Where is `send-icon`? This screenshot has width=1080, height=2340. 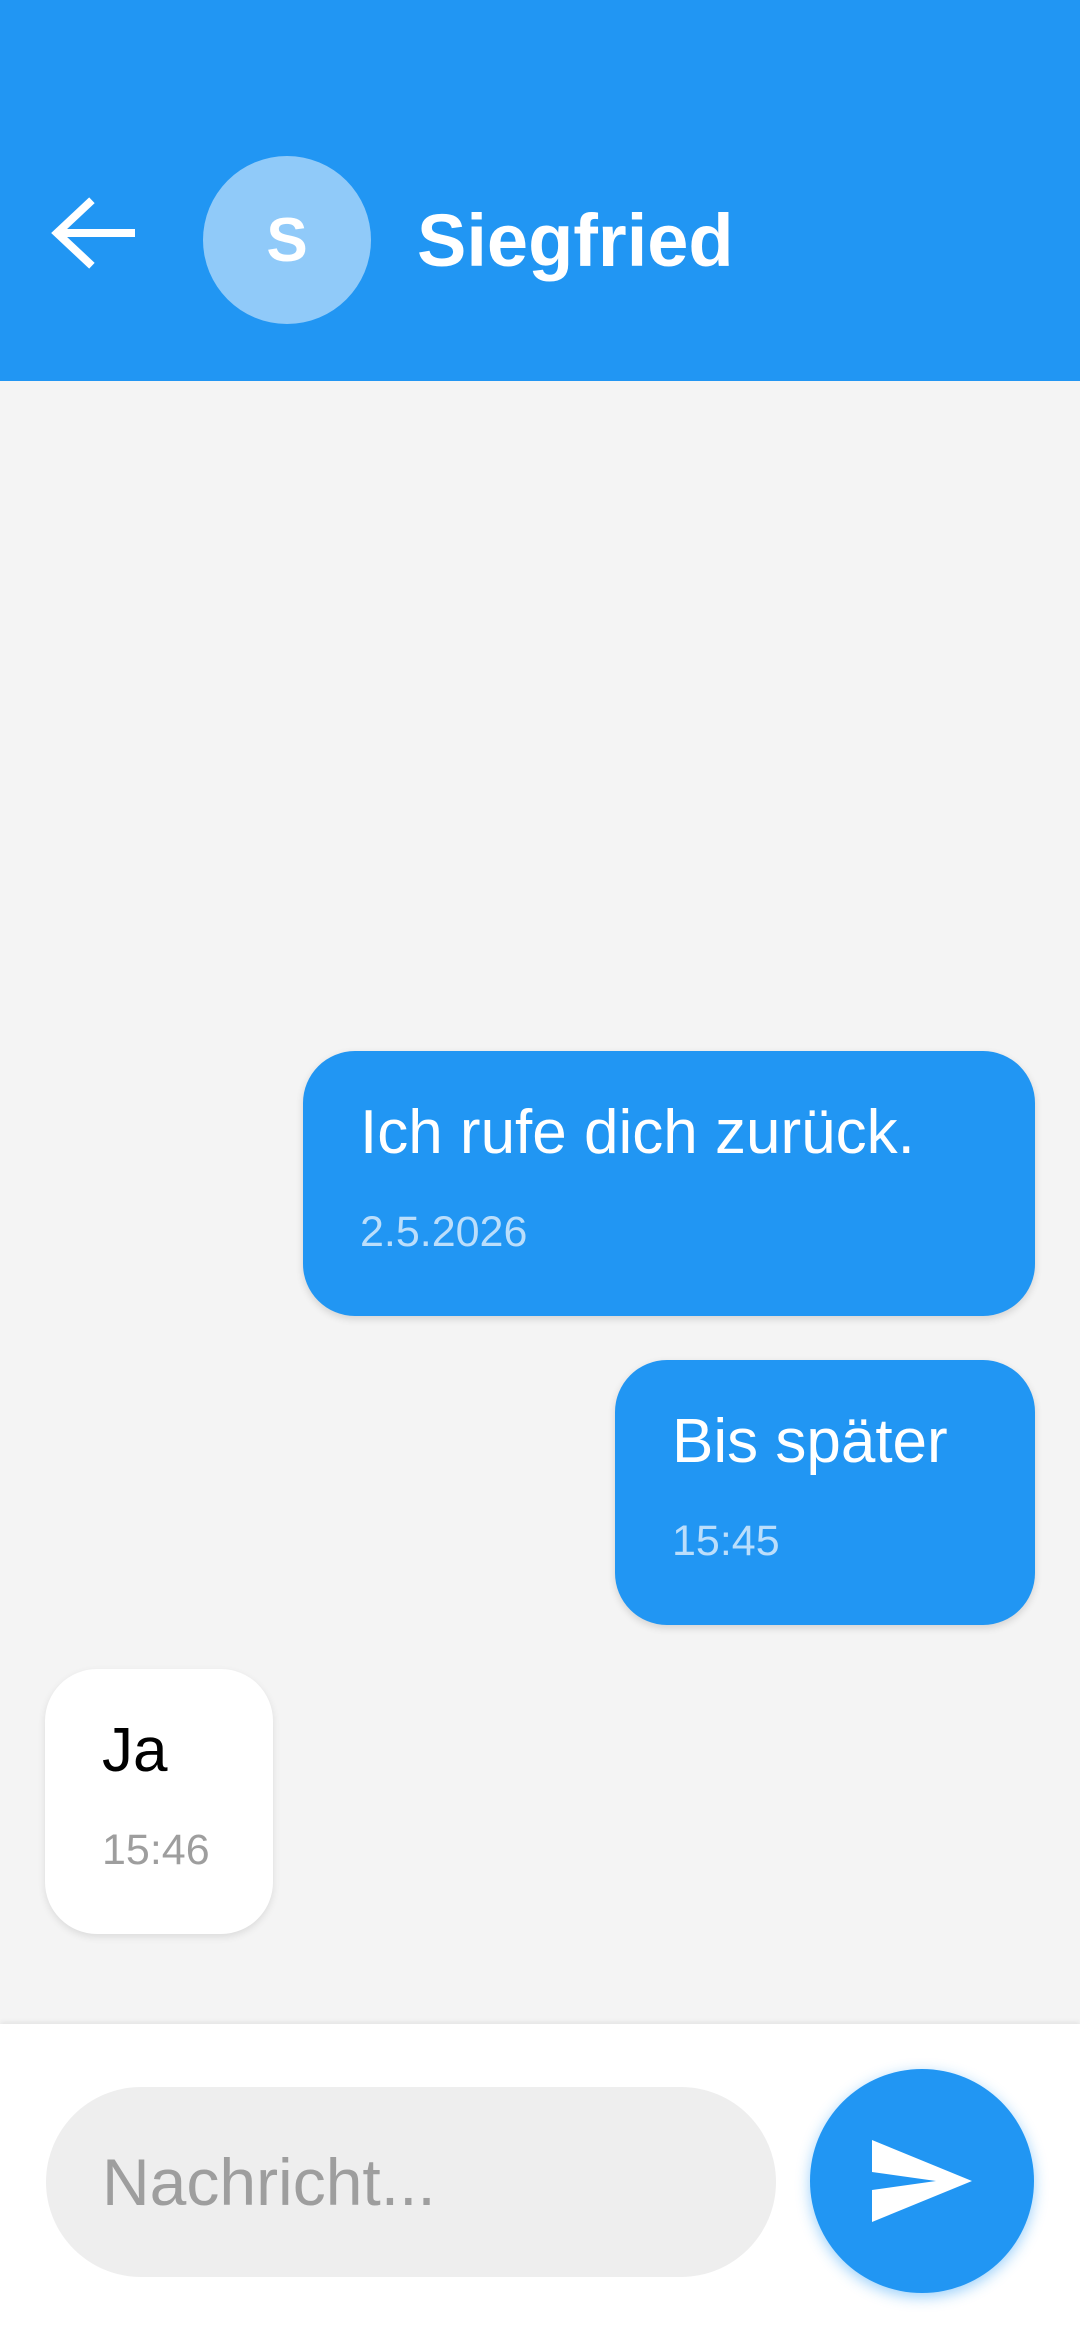 send-icon is located at coordinates (922, 2181).